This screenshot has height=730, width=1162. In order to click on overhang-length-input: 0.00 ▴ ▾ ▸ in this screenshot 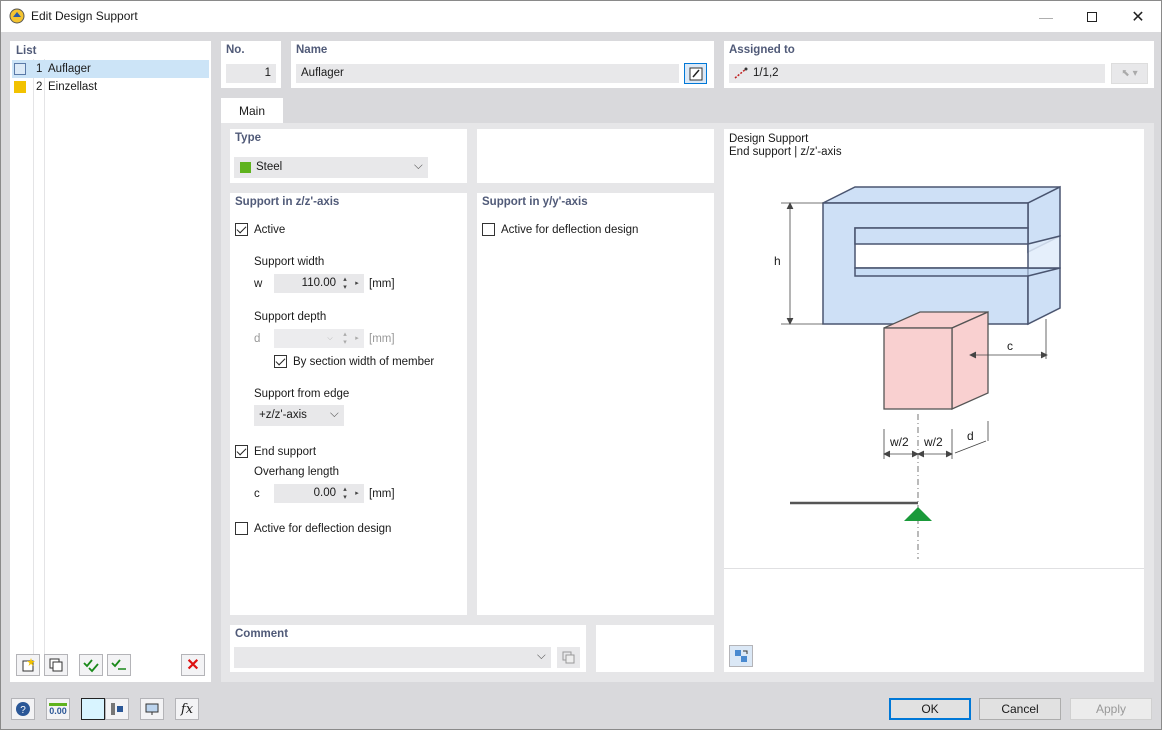, I will do `click(319, 493)`.